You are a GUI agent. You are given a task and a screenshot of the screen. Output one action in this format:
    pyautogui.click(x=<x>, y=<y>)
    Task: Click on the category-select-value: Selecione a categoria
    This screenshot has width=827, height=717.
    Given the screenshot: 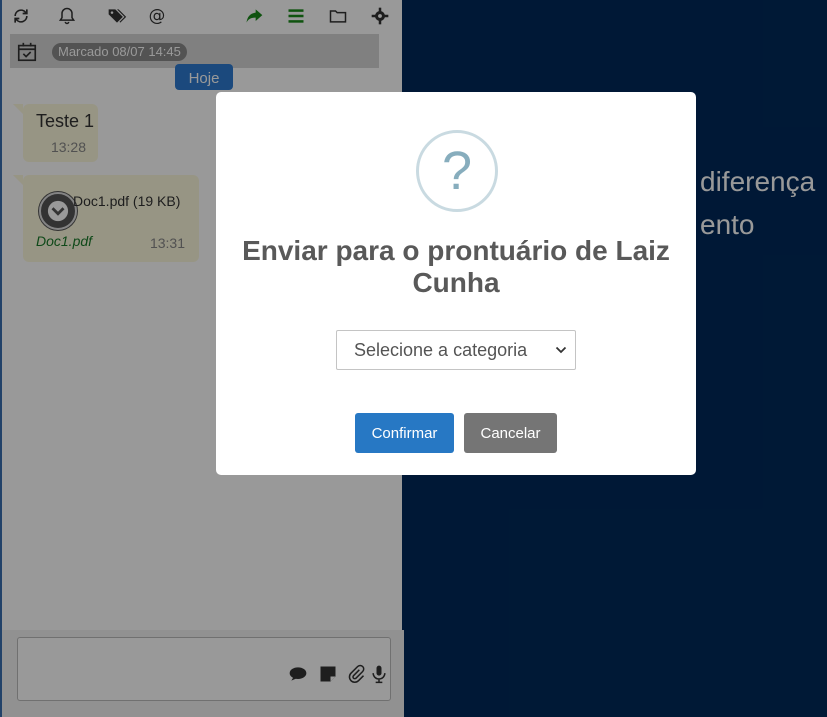 What is the action you would take?
    pyautogui.click(x=441, y=350)
    